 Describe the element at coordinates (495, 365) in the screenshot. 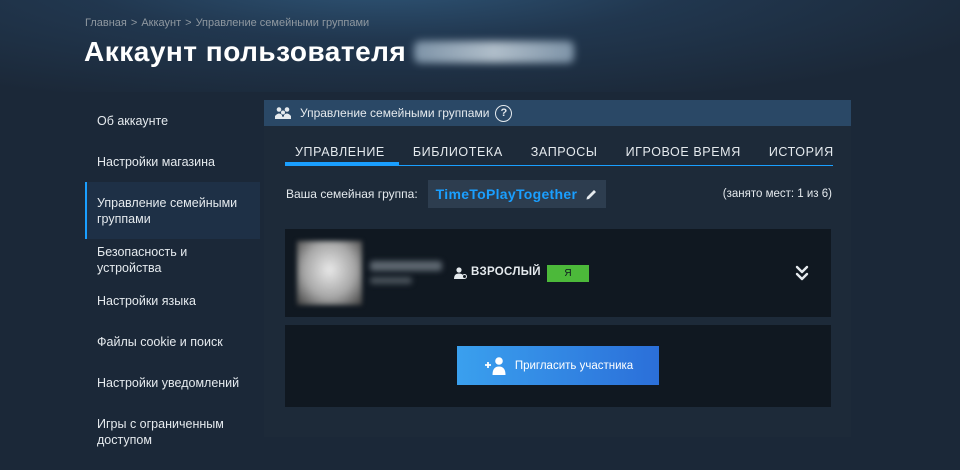

I see `add-user-icon` at that location.